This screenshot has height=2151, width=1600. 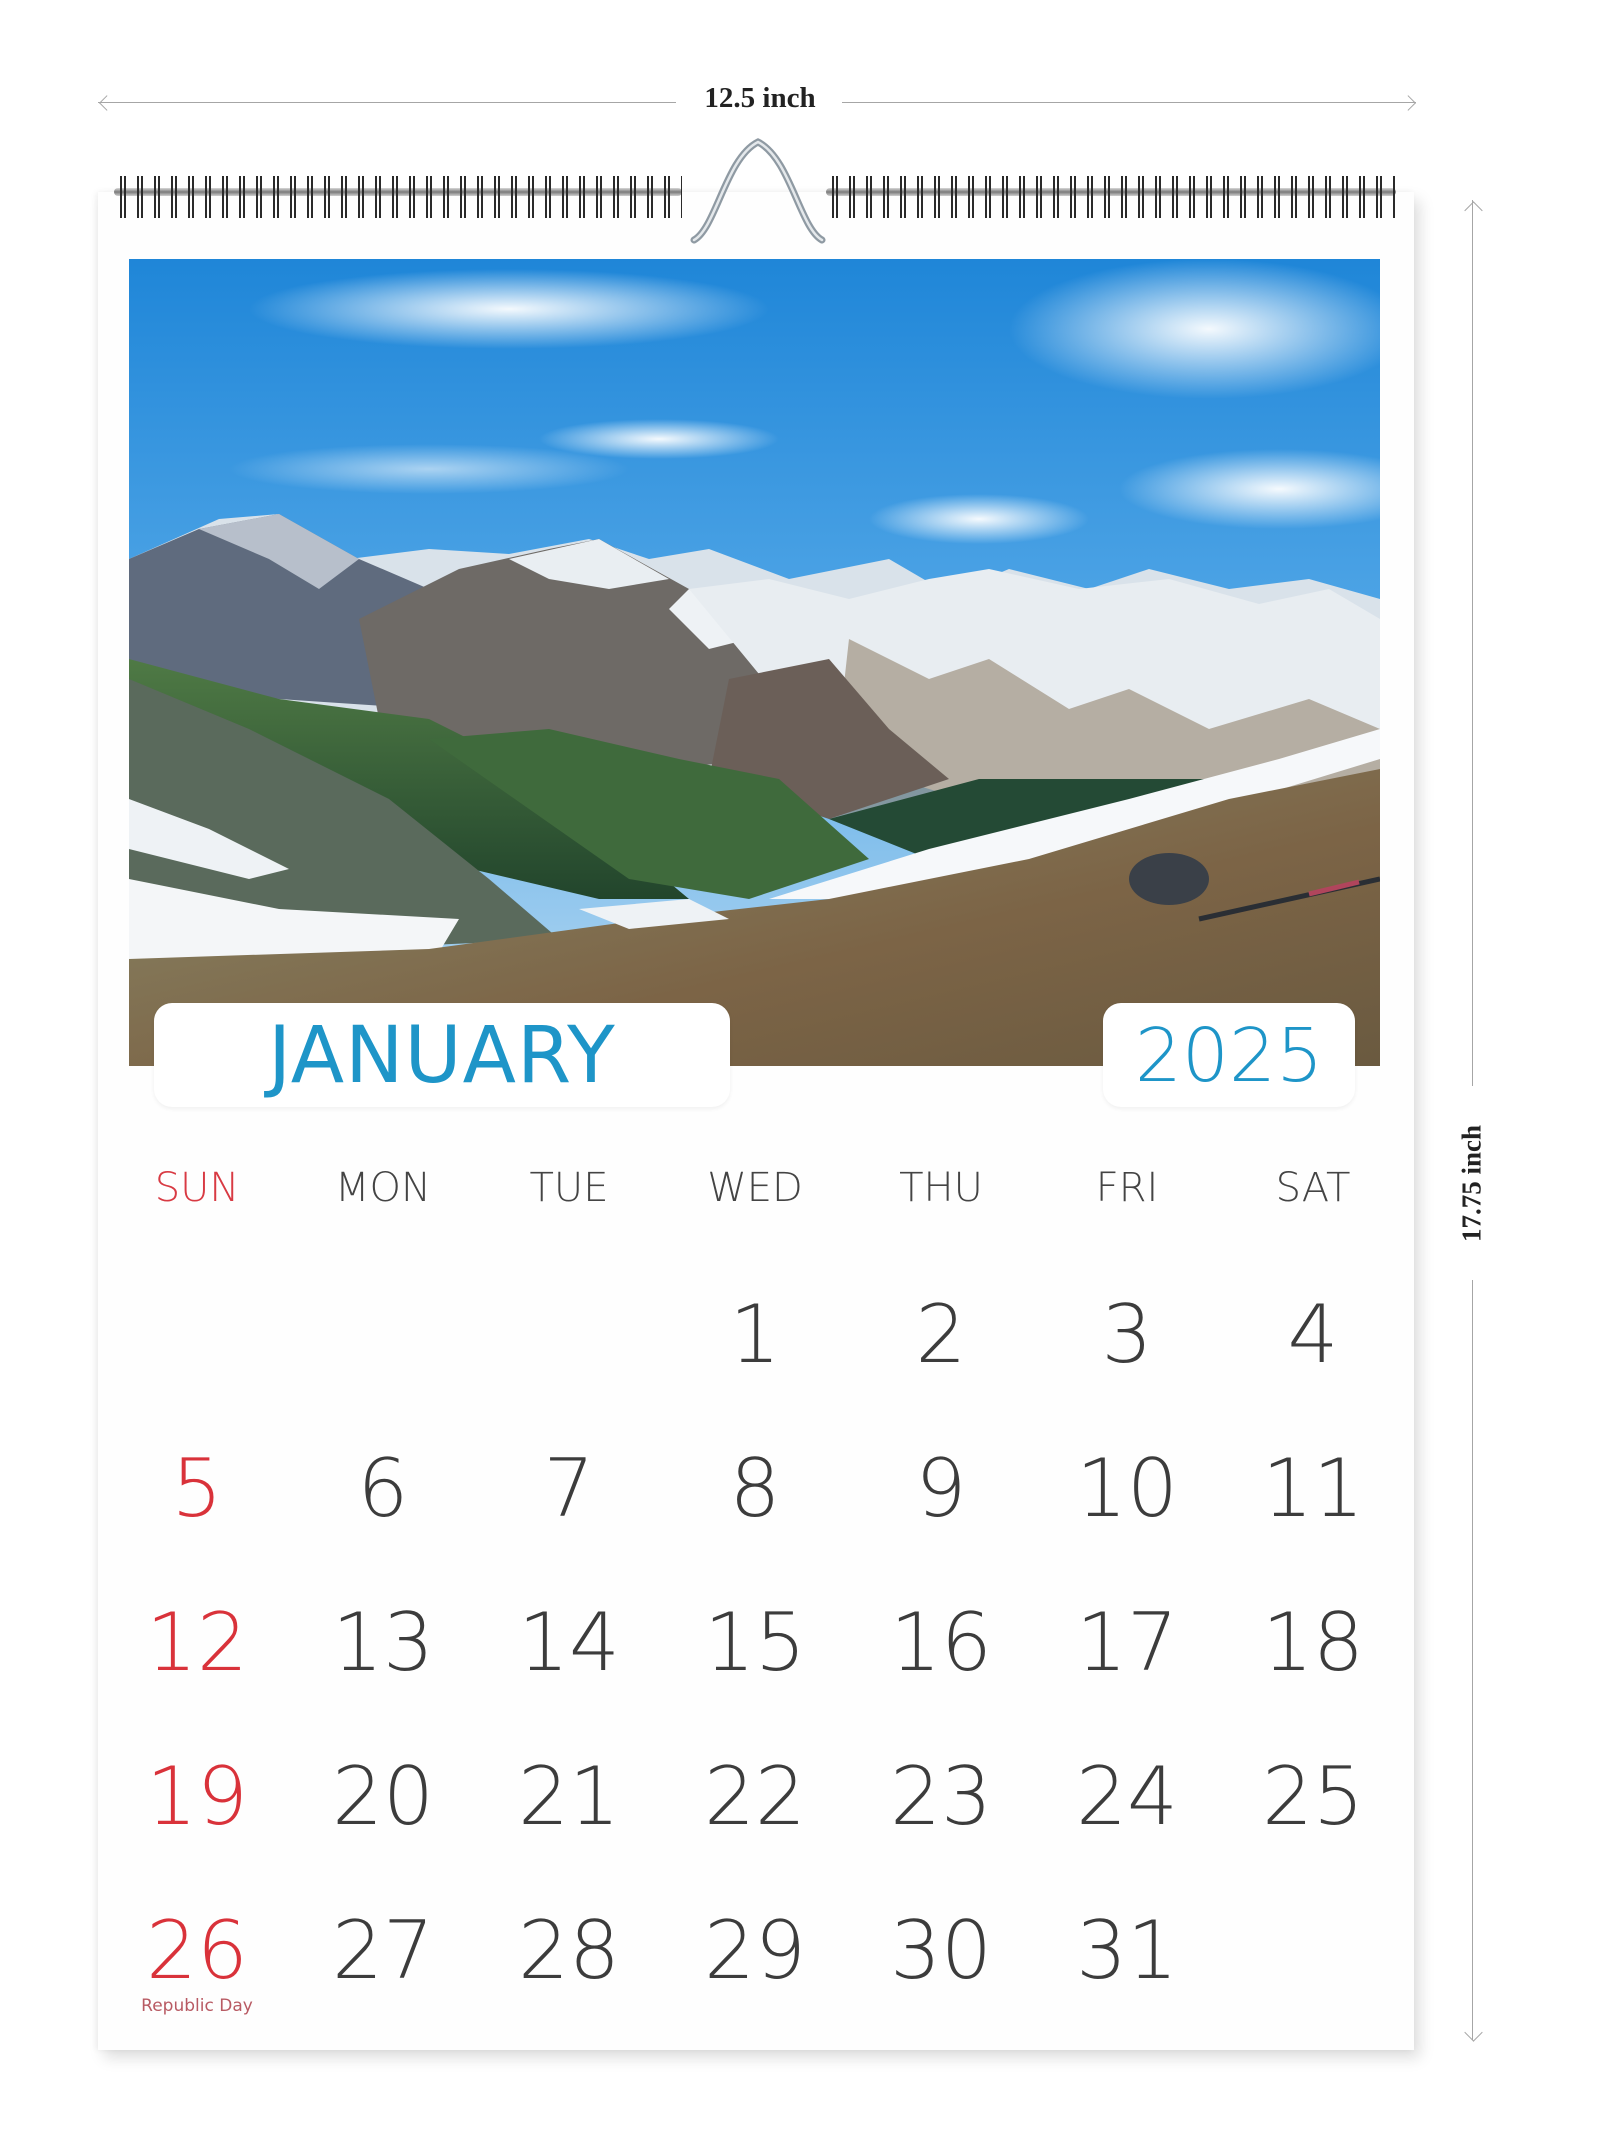 I want to click on weekday-sun: SUN, so click(x=197, y=1188).